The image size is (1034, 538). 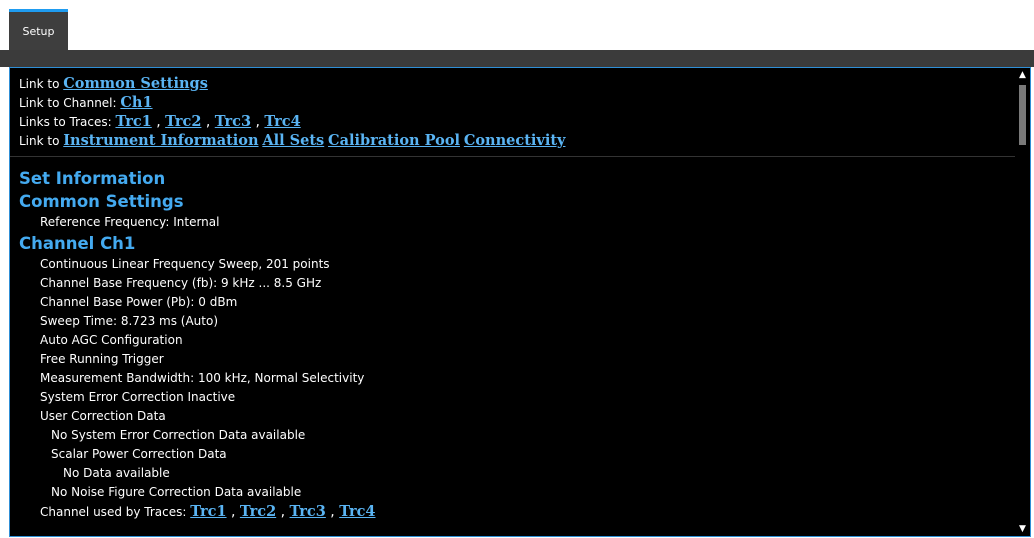 I want to click on scroll-down-icon: ▼, so click(x=1022, y=529).